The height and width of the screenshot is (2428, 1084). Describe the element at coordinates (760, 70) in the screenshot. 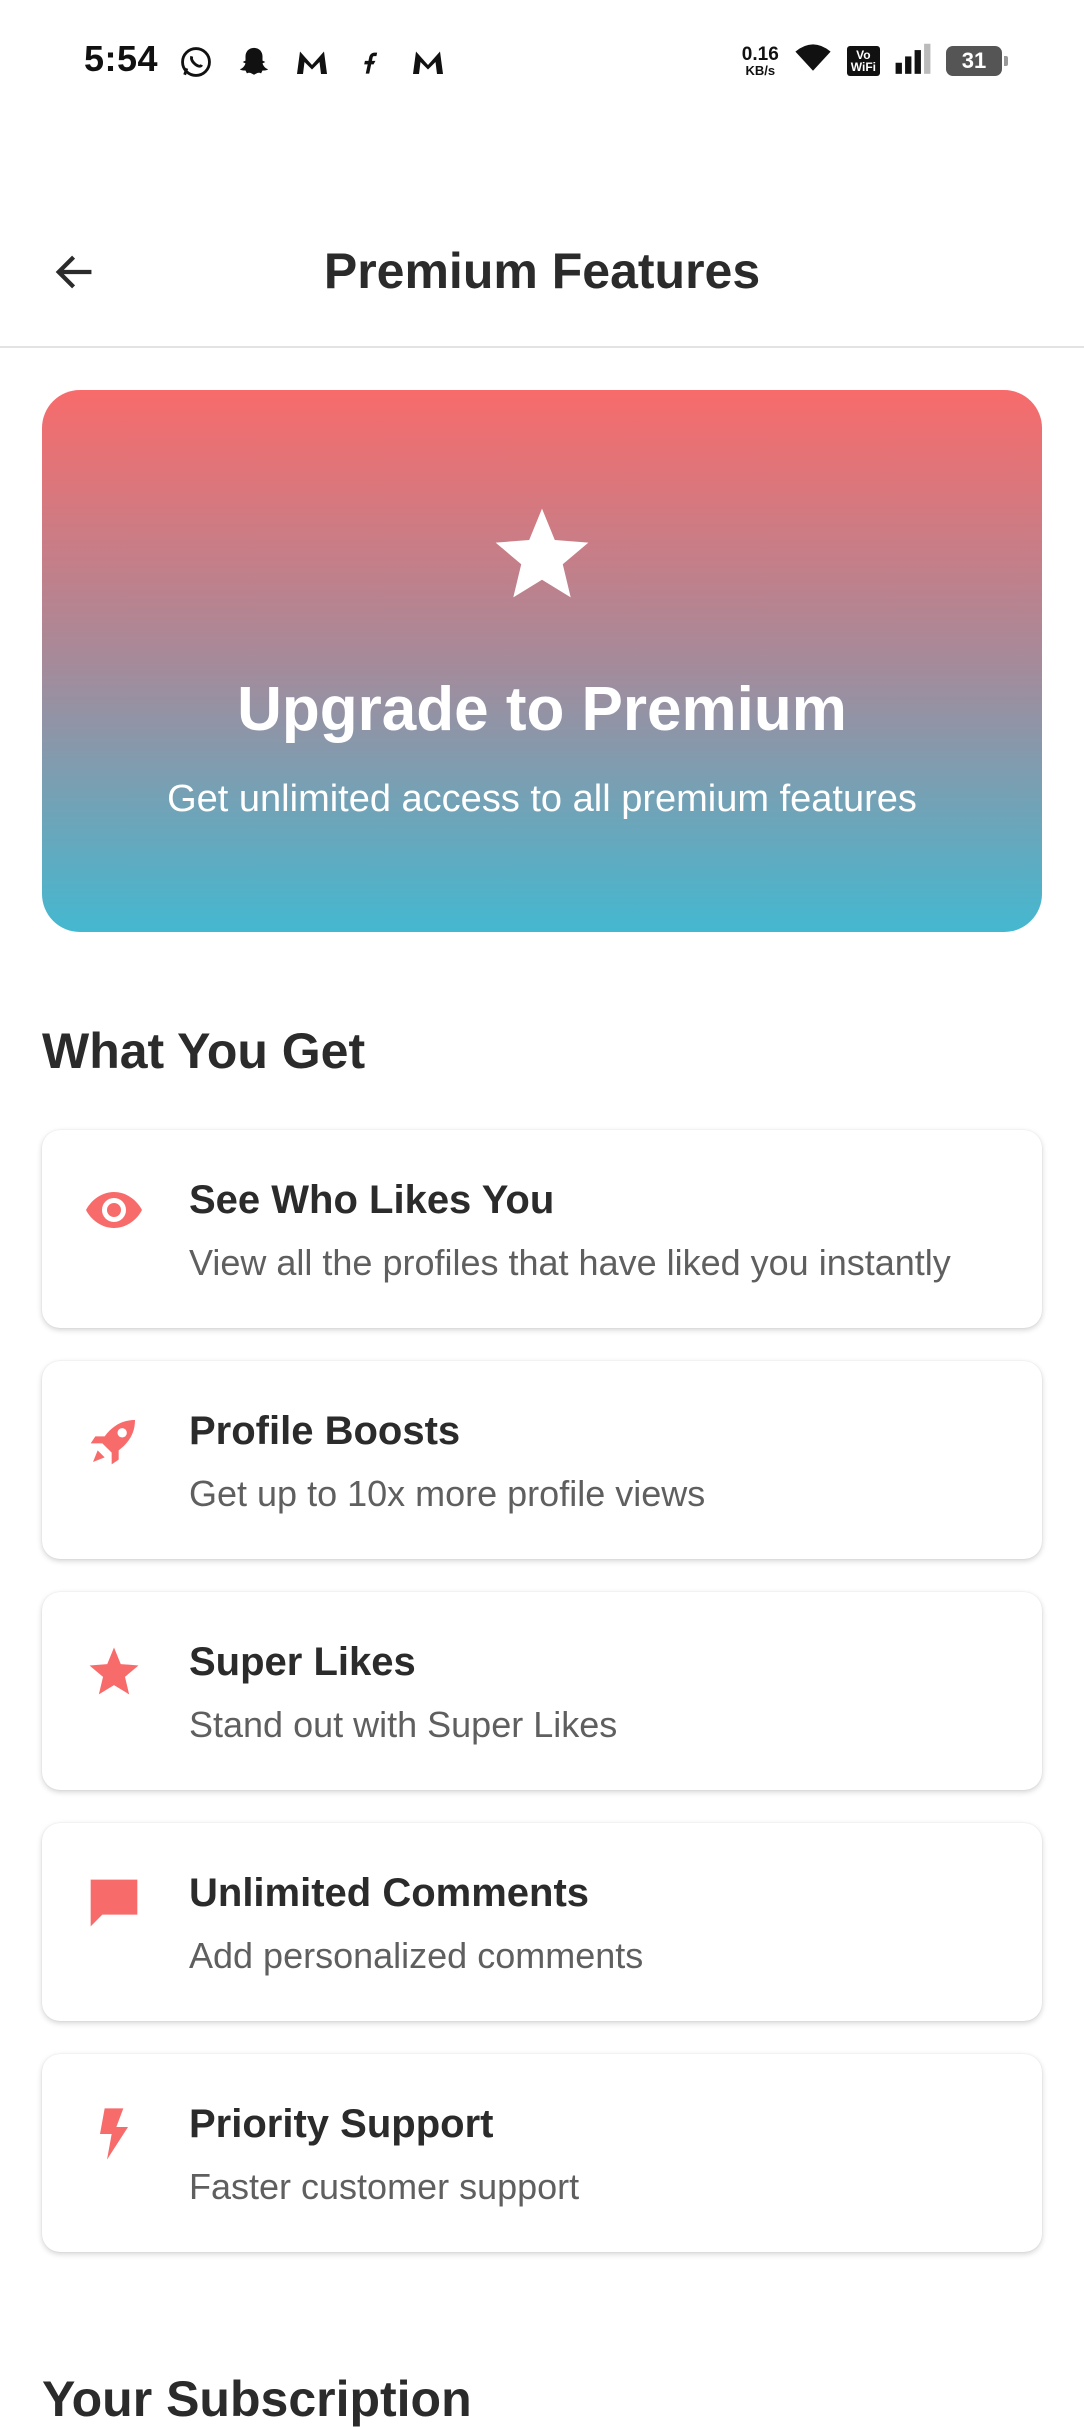

I see `network-speed-unit: KB/s` at that location.